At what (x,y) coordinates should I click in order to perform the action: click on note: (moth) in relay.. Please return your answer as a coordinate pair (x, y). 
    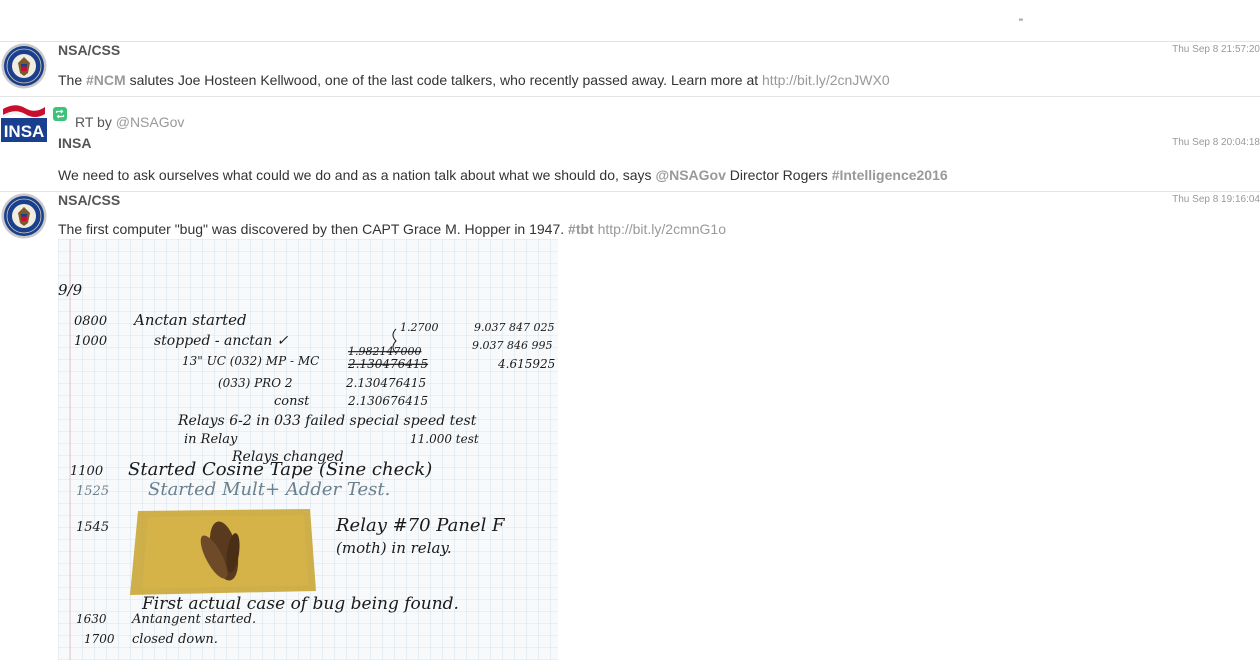
    Looking at the image, I should click on (394, 548).